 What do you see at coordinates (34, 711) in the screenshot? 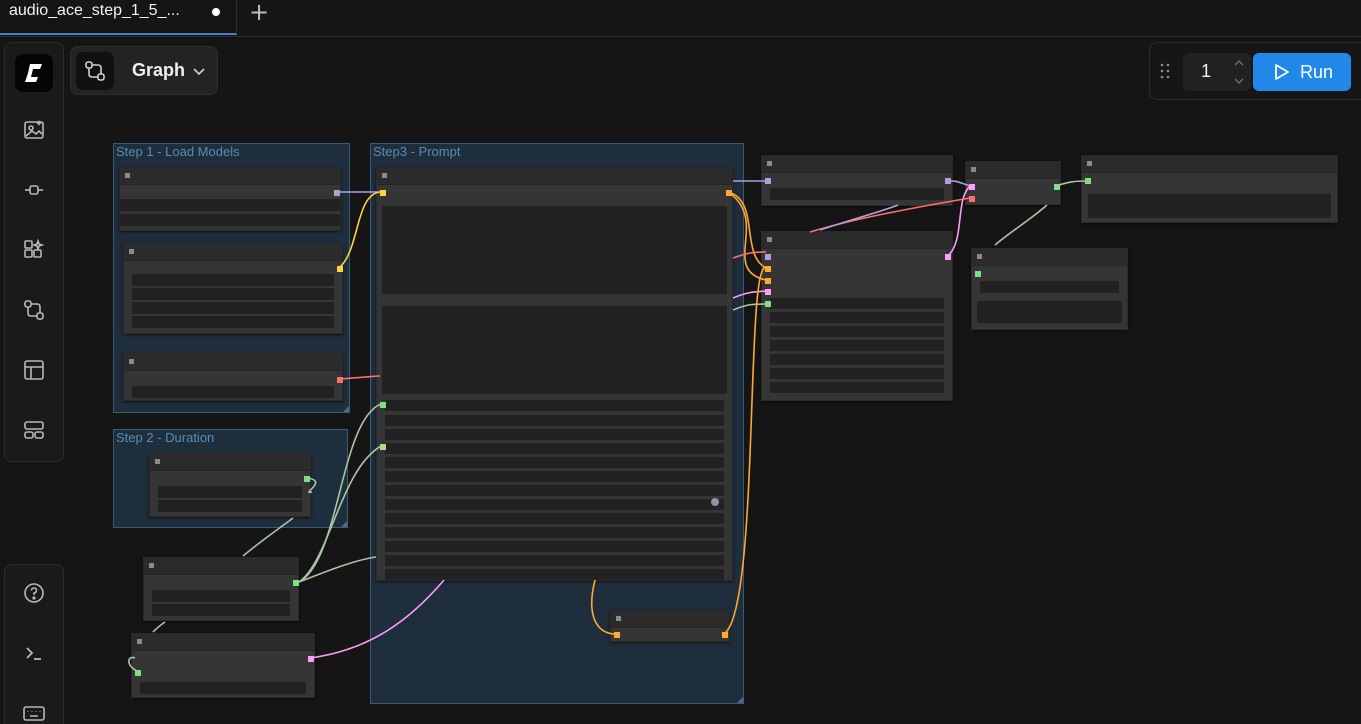
I see `keyboard-icon` at bounding box center [34, 711].